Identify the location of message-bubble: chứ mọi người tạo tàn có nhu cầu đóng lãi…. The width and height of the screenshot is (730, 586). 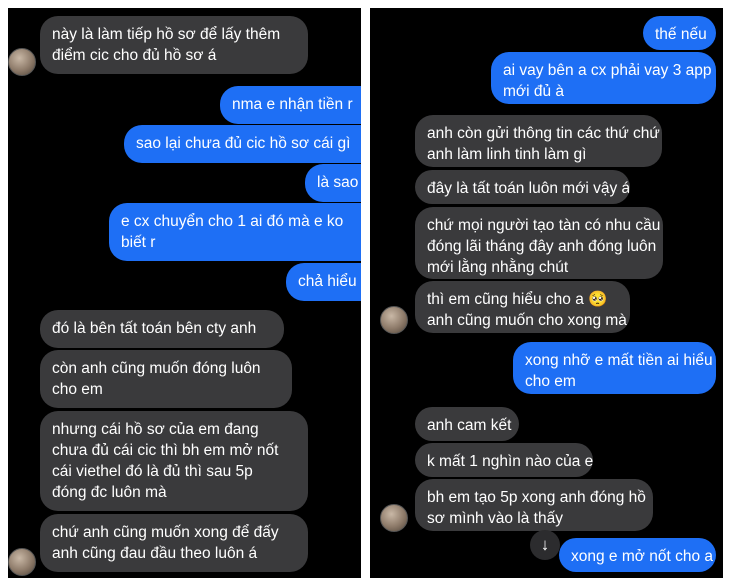
(539, 243).